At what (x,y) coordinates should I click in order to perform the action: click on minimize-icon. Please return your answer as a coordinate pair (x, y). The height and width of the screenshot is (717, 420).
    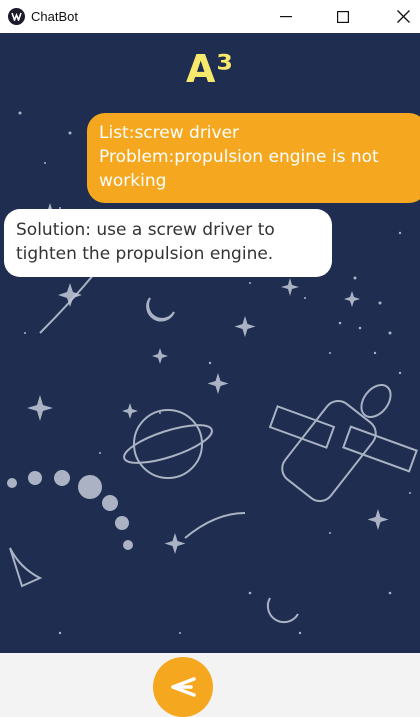
    Looking at the image, I should click on (286, 16).